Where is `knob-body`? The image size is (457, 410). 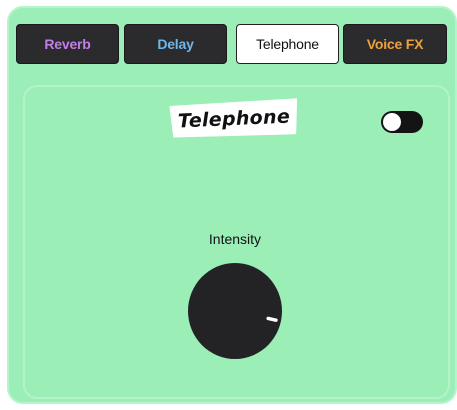
knob-body is located at coordinates (235, 311).